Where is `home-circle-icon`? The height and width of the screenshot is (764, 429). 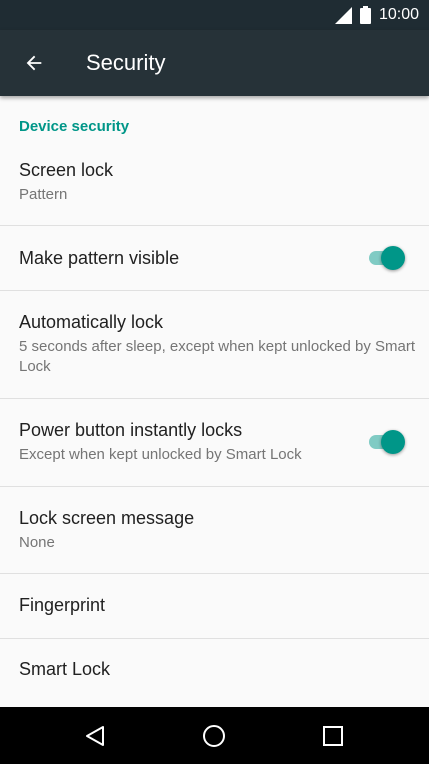 home-circle-icon is located at coordinates (214, 736).